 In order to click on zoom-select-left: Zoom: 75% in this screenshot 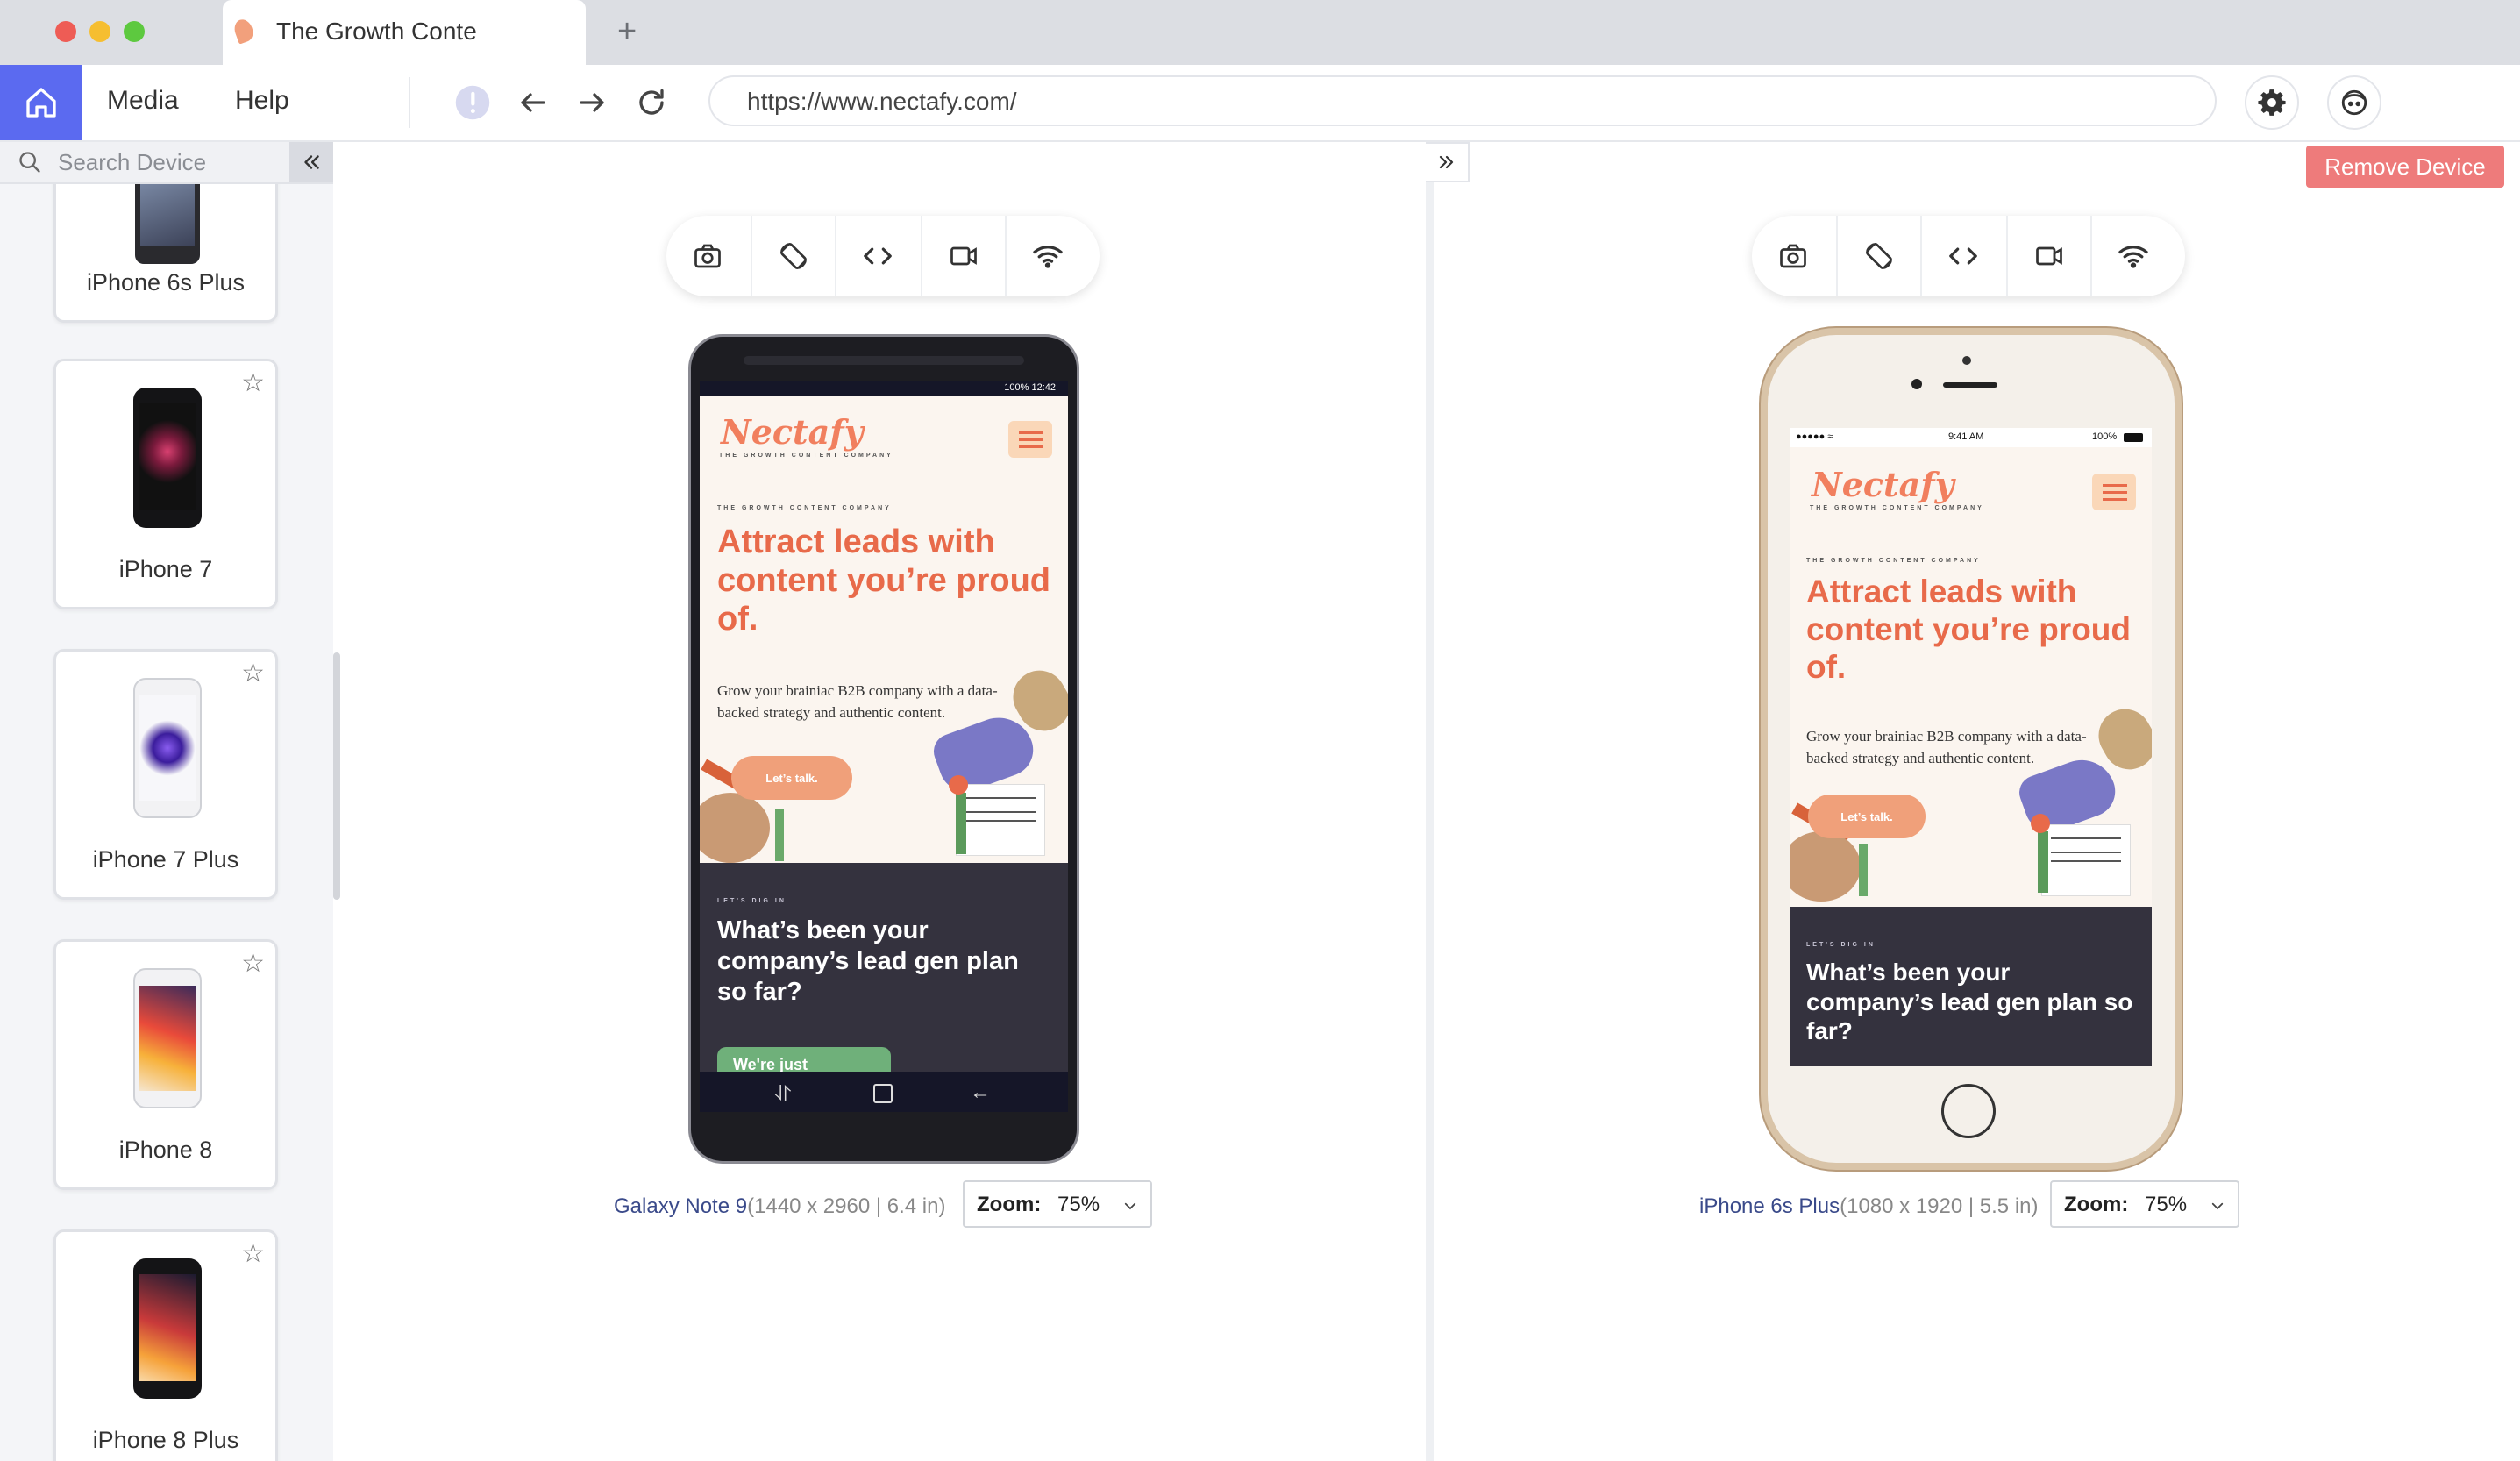, I will do `click(1057, 1204)`.